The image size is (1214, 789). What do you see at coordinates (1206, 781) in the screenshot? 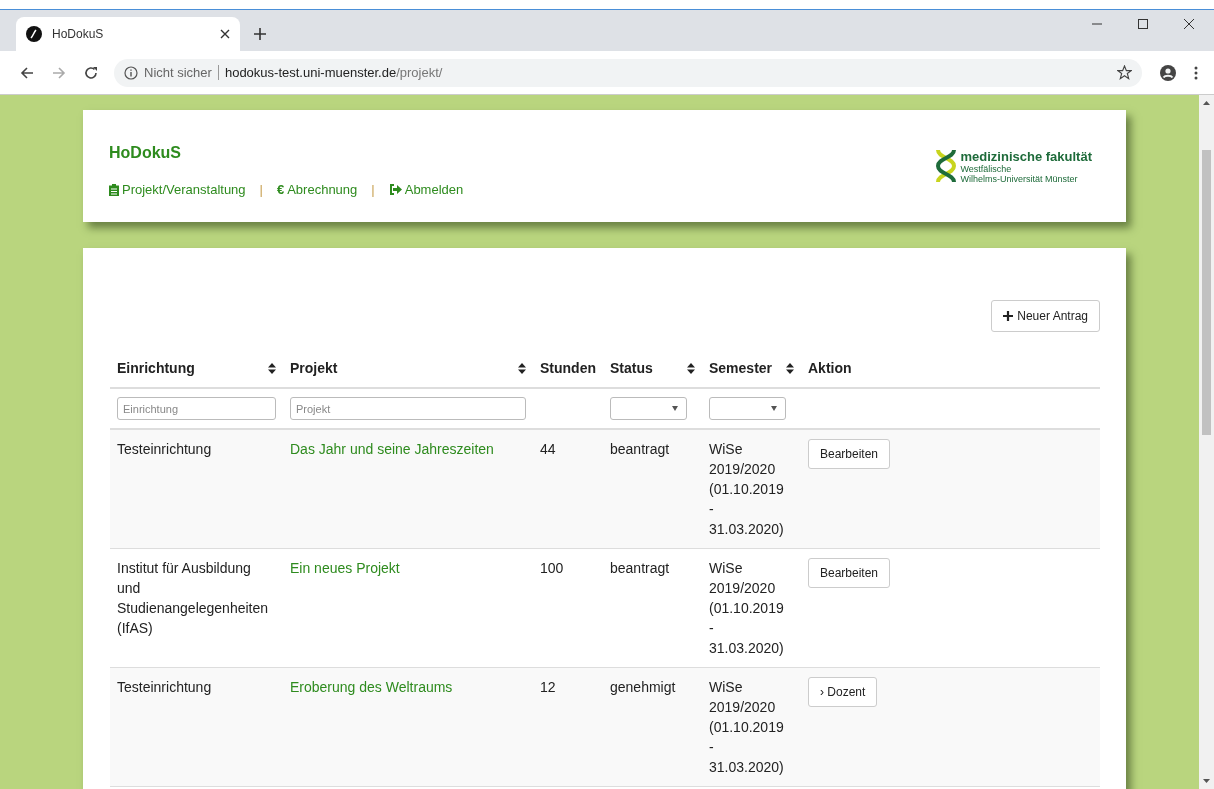
I see `scroll-down-icon` at bounding box center [1206, 781].